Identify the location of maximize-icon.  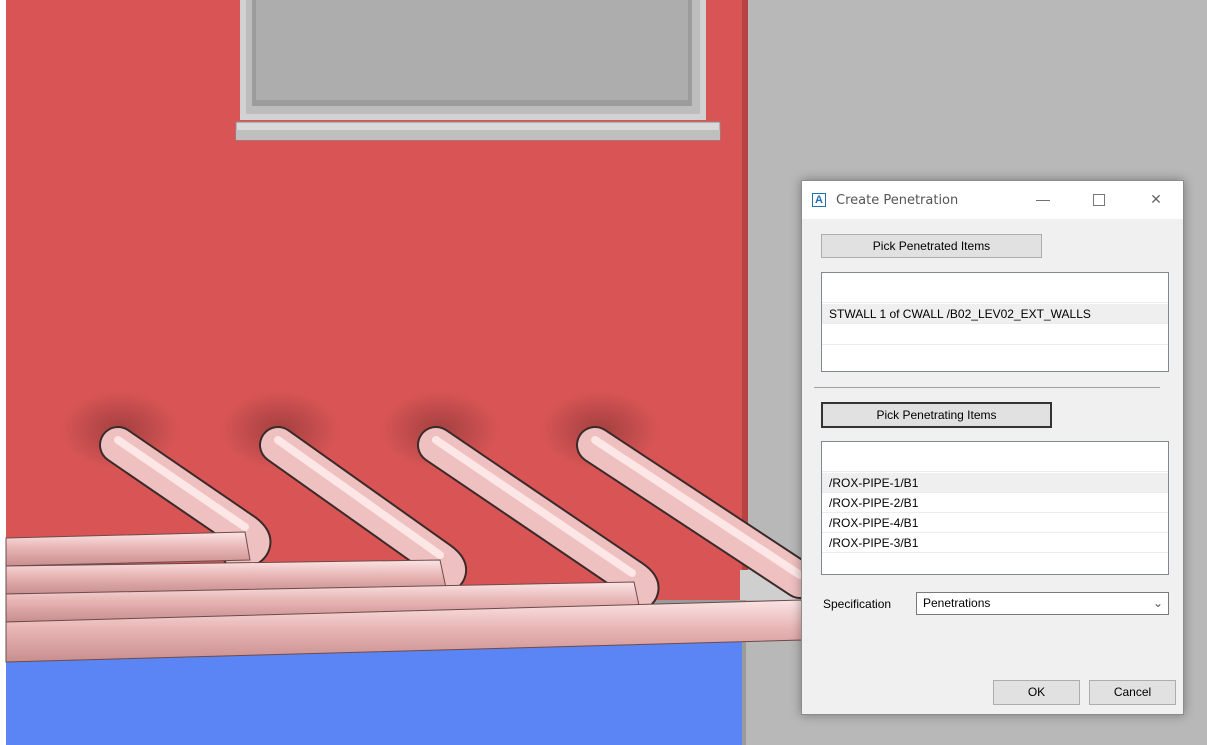
(1099, 200).